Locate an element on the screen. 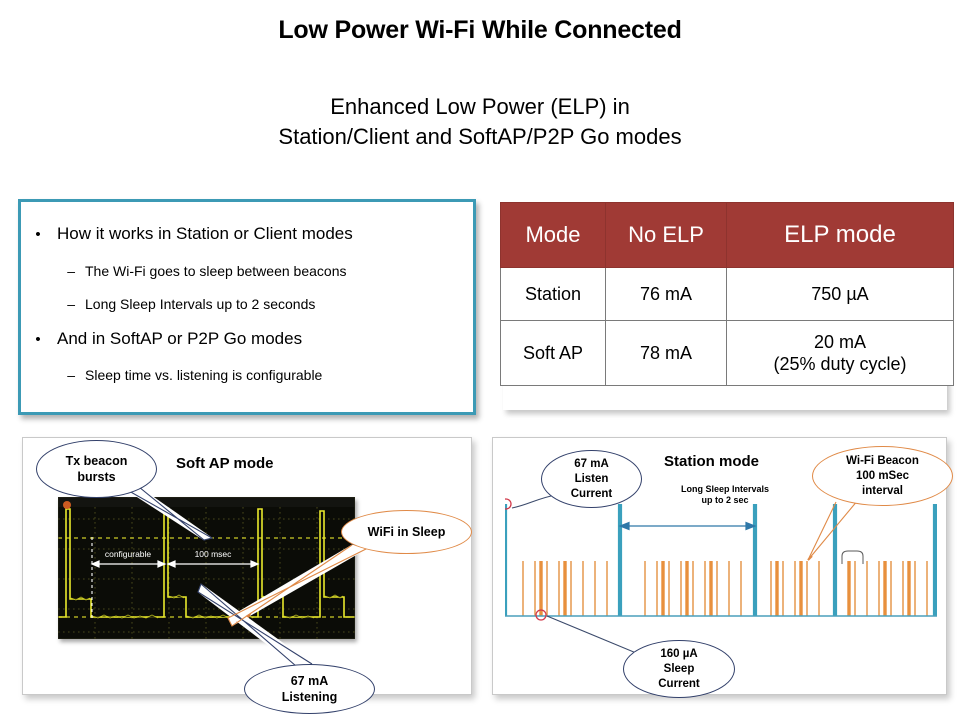  table-row: Soft AP 78 mA 20 mA (25% duty cycle) is located at coordinates (727, 353).